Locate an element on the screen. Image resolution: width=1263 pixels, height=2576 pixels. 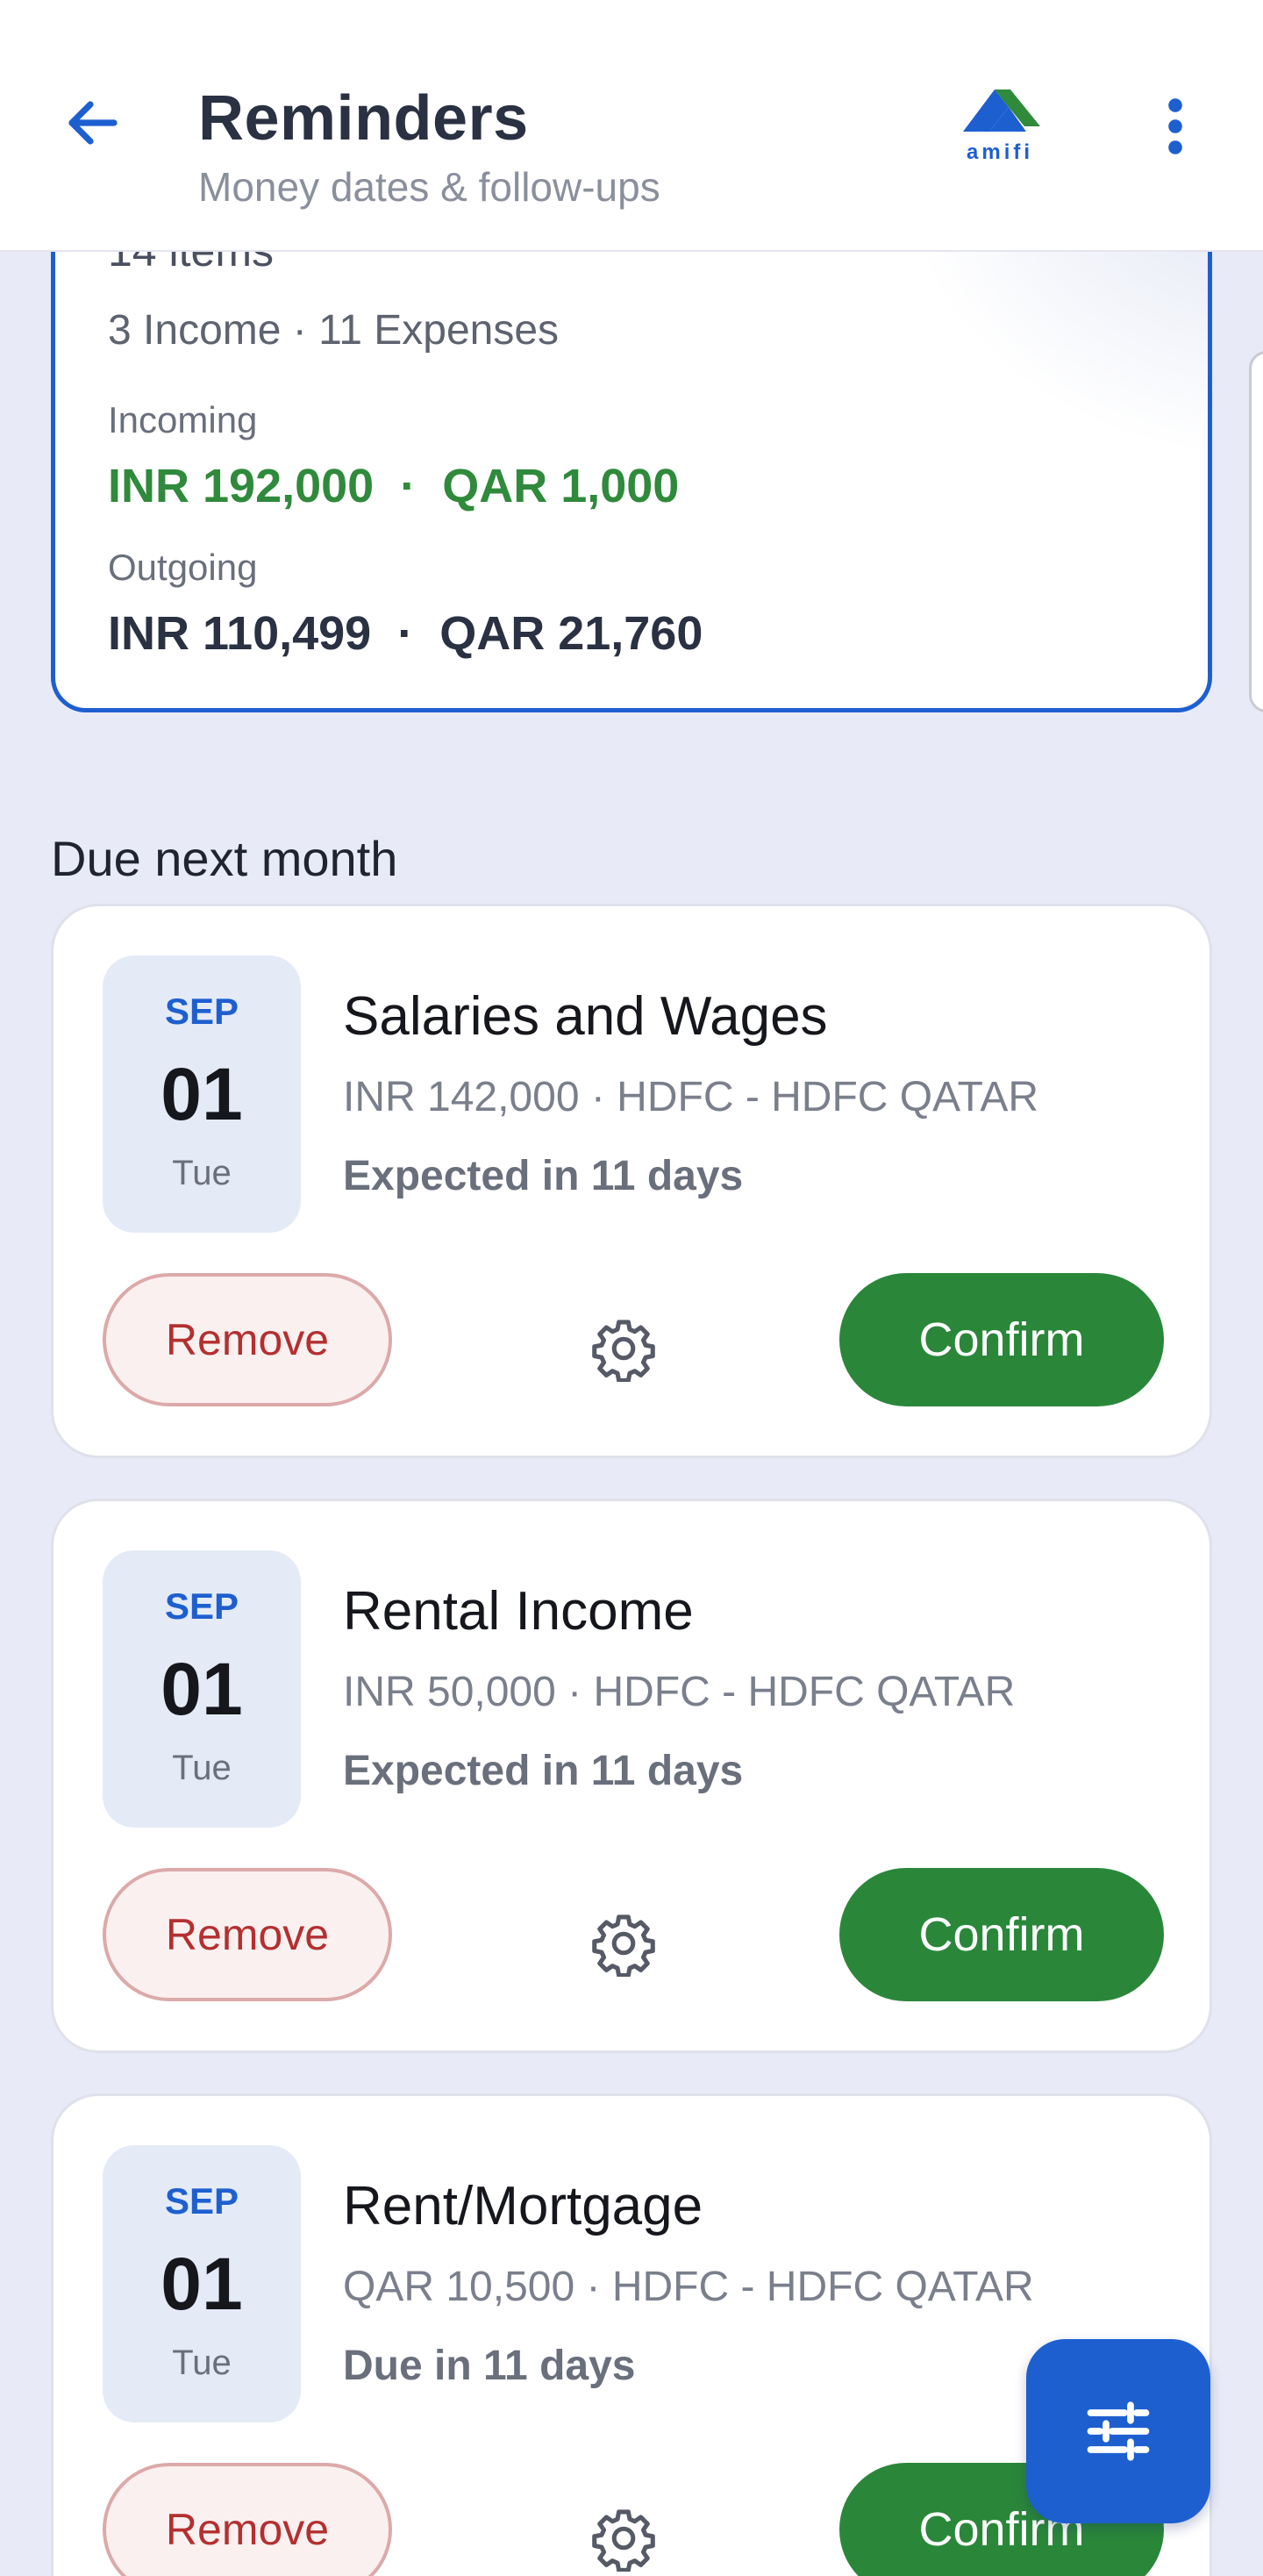
back-button is located at coordinates (93, 123).